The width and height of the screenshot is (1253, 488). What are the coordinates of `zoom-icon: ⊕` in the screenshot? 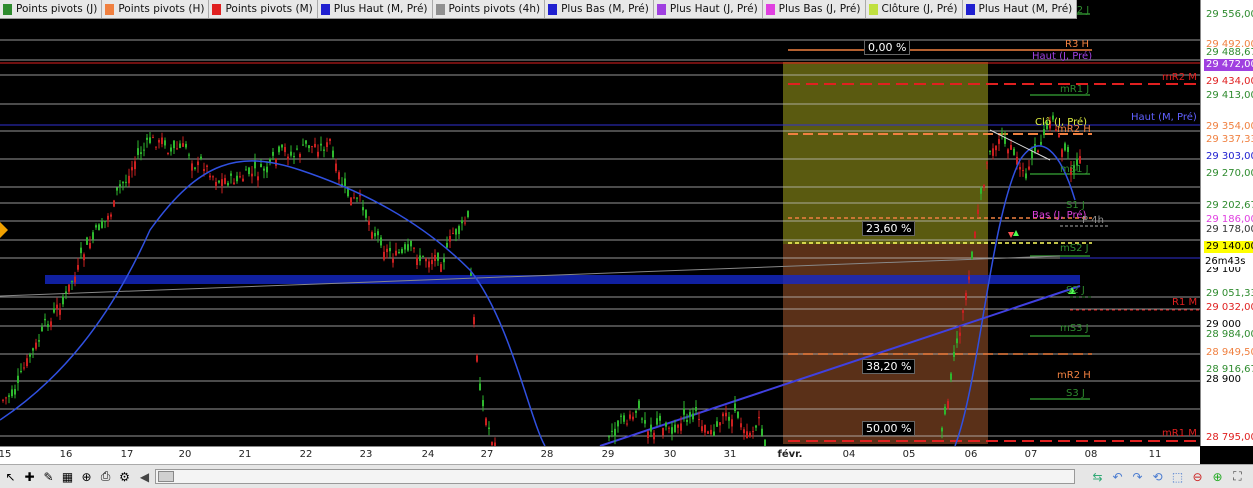 It's located at (86, 476).